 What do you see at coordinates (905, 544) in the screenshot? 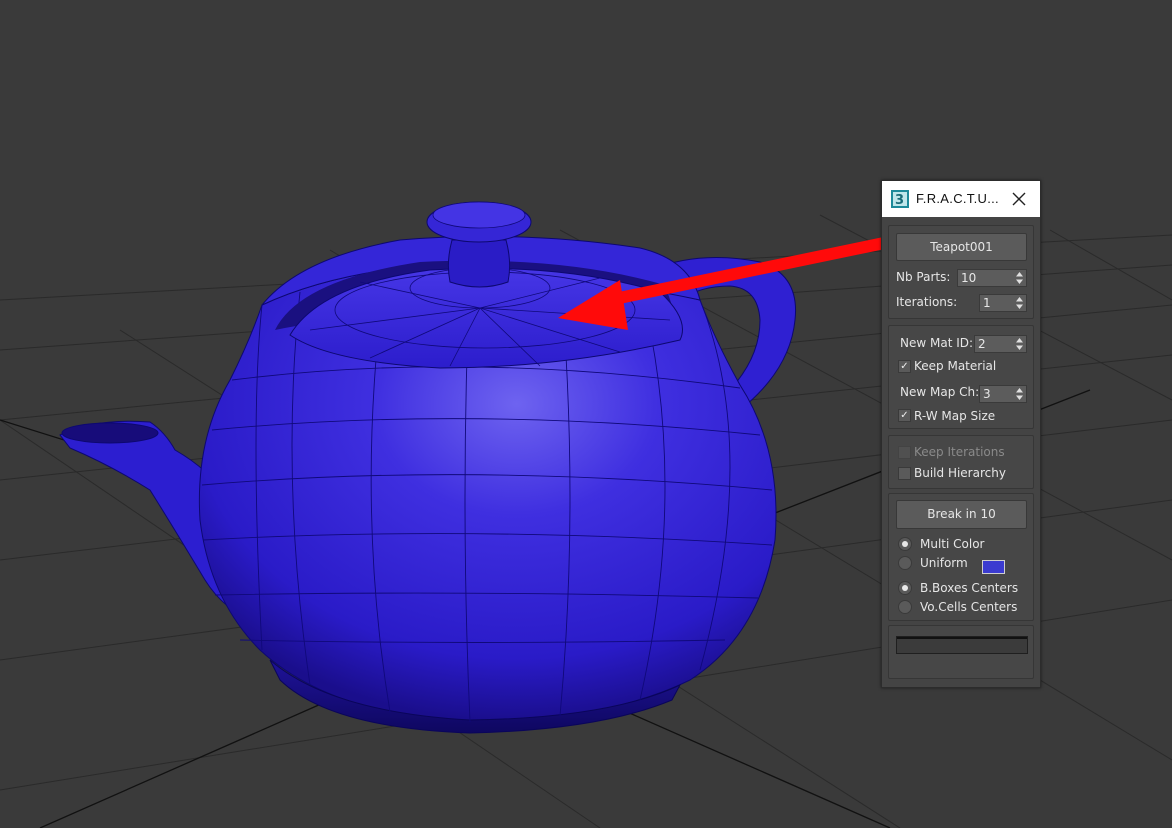
I see `multi-color-radio` at bounding box center [905, 544].